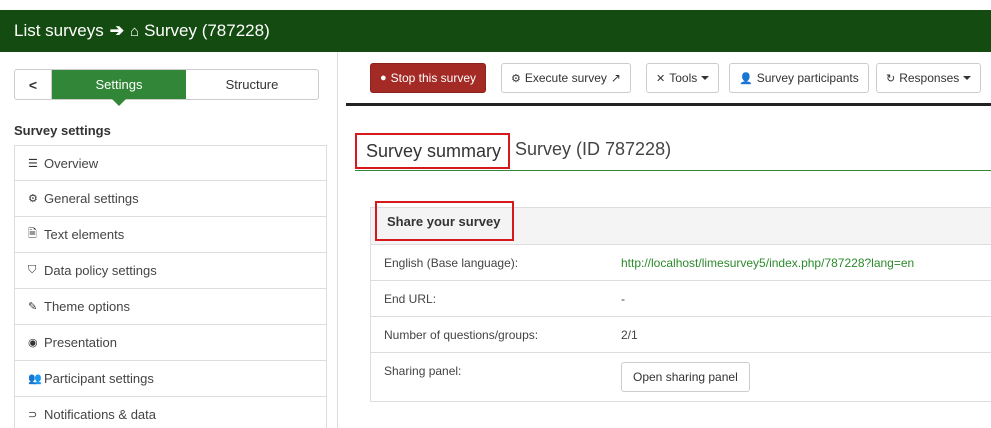 The width and height of the screenshot is (991, 428). I want to click on sidebar-item-label: Theme options, so click(87, 306).